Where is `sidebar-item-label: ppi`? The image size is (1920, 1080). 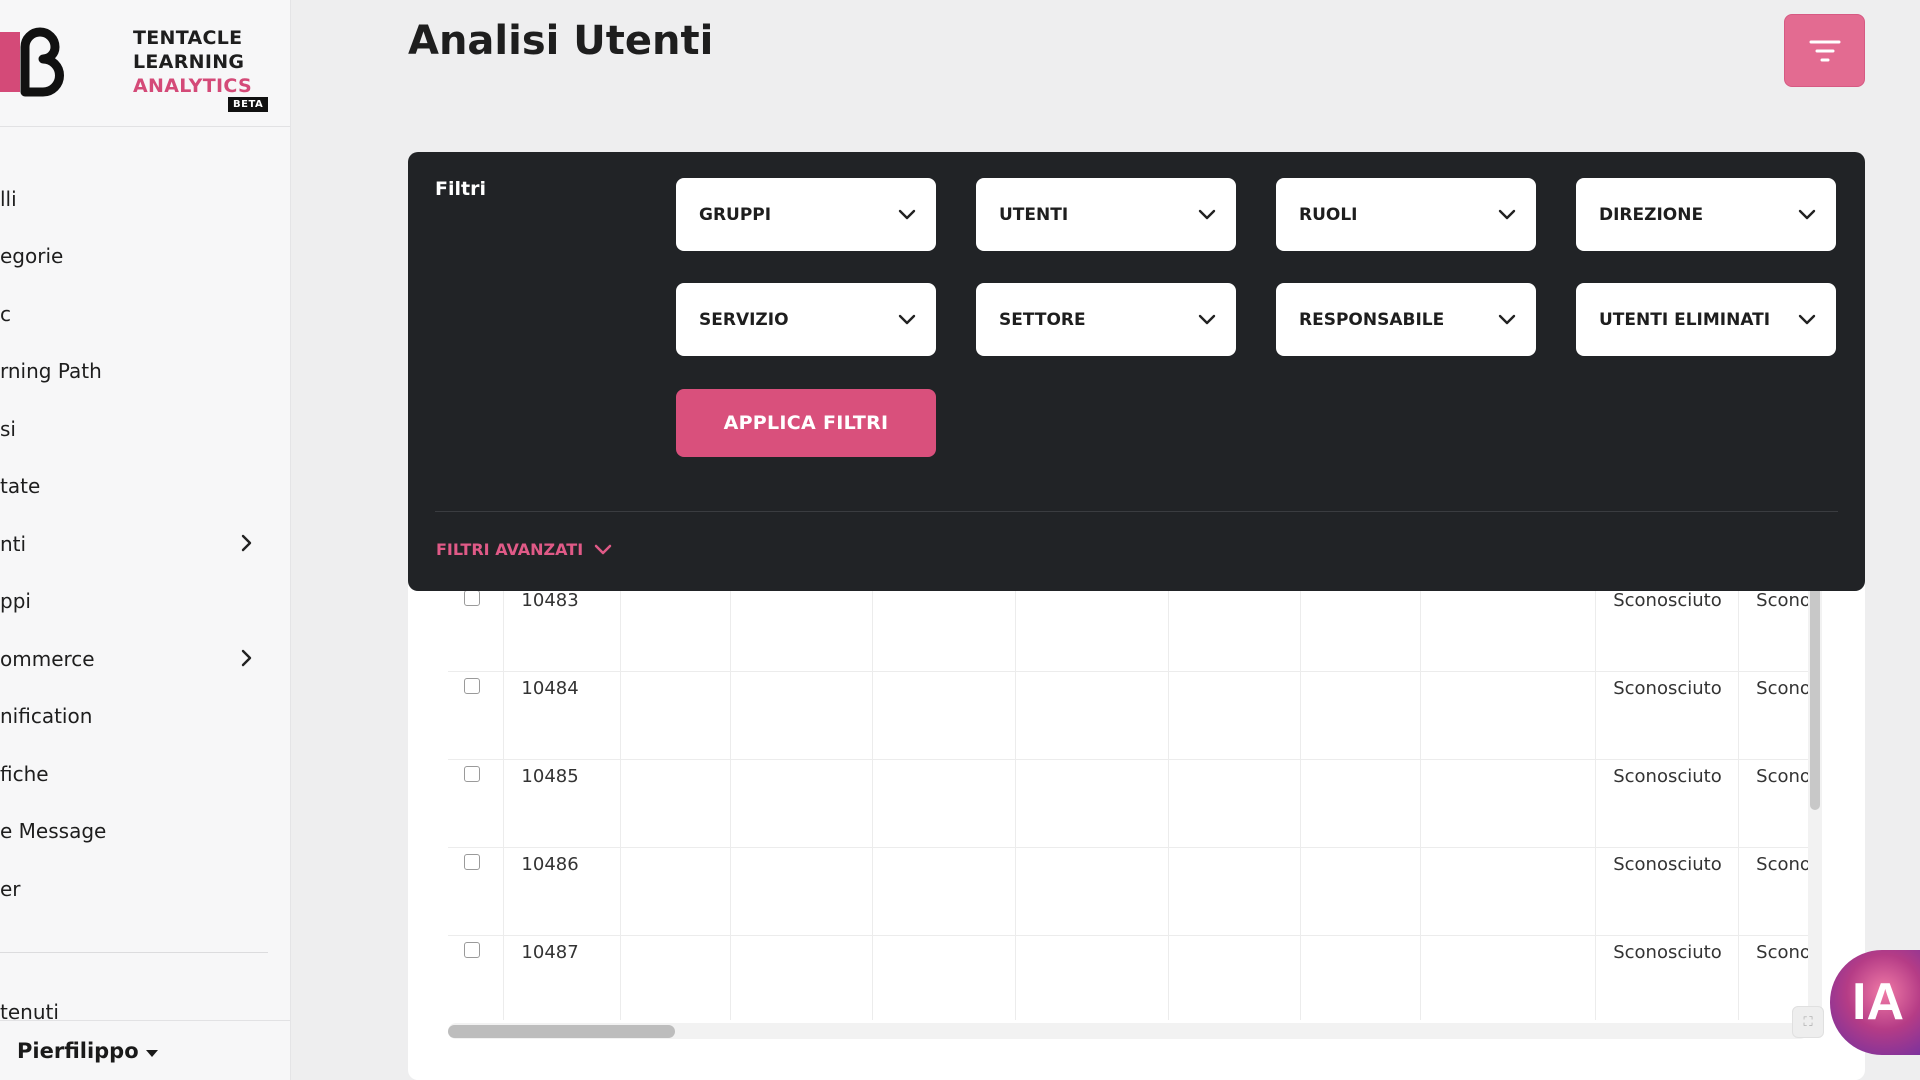 sidebar-item-label: ppi is located at coordinates (15, 601).